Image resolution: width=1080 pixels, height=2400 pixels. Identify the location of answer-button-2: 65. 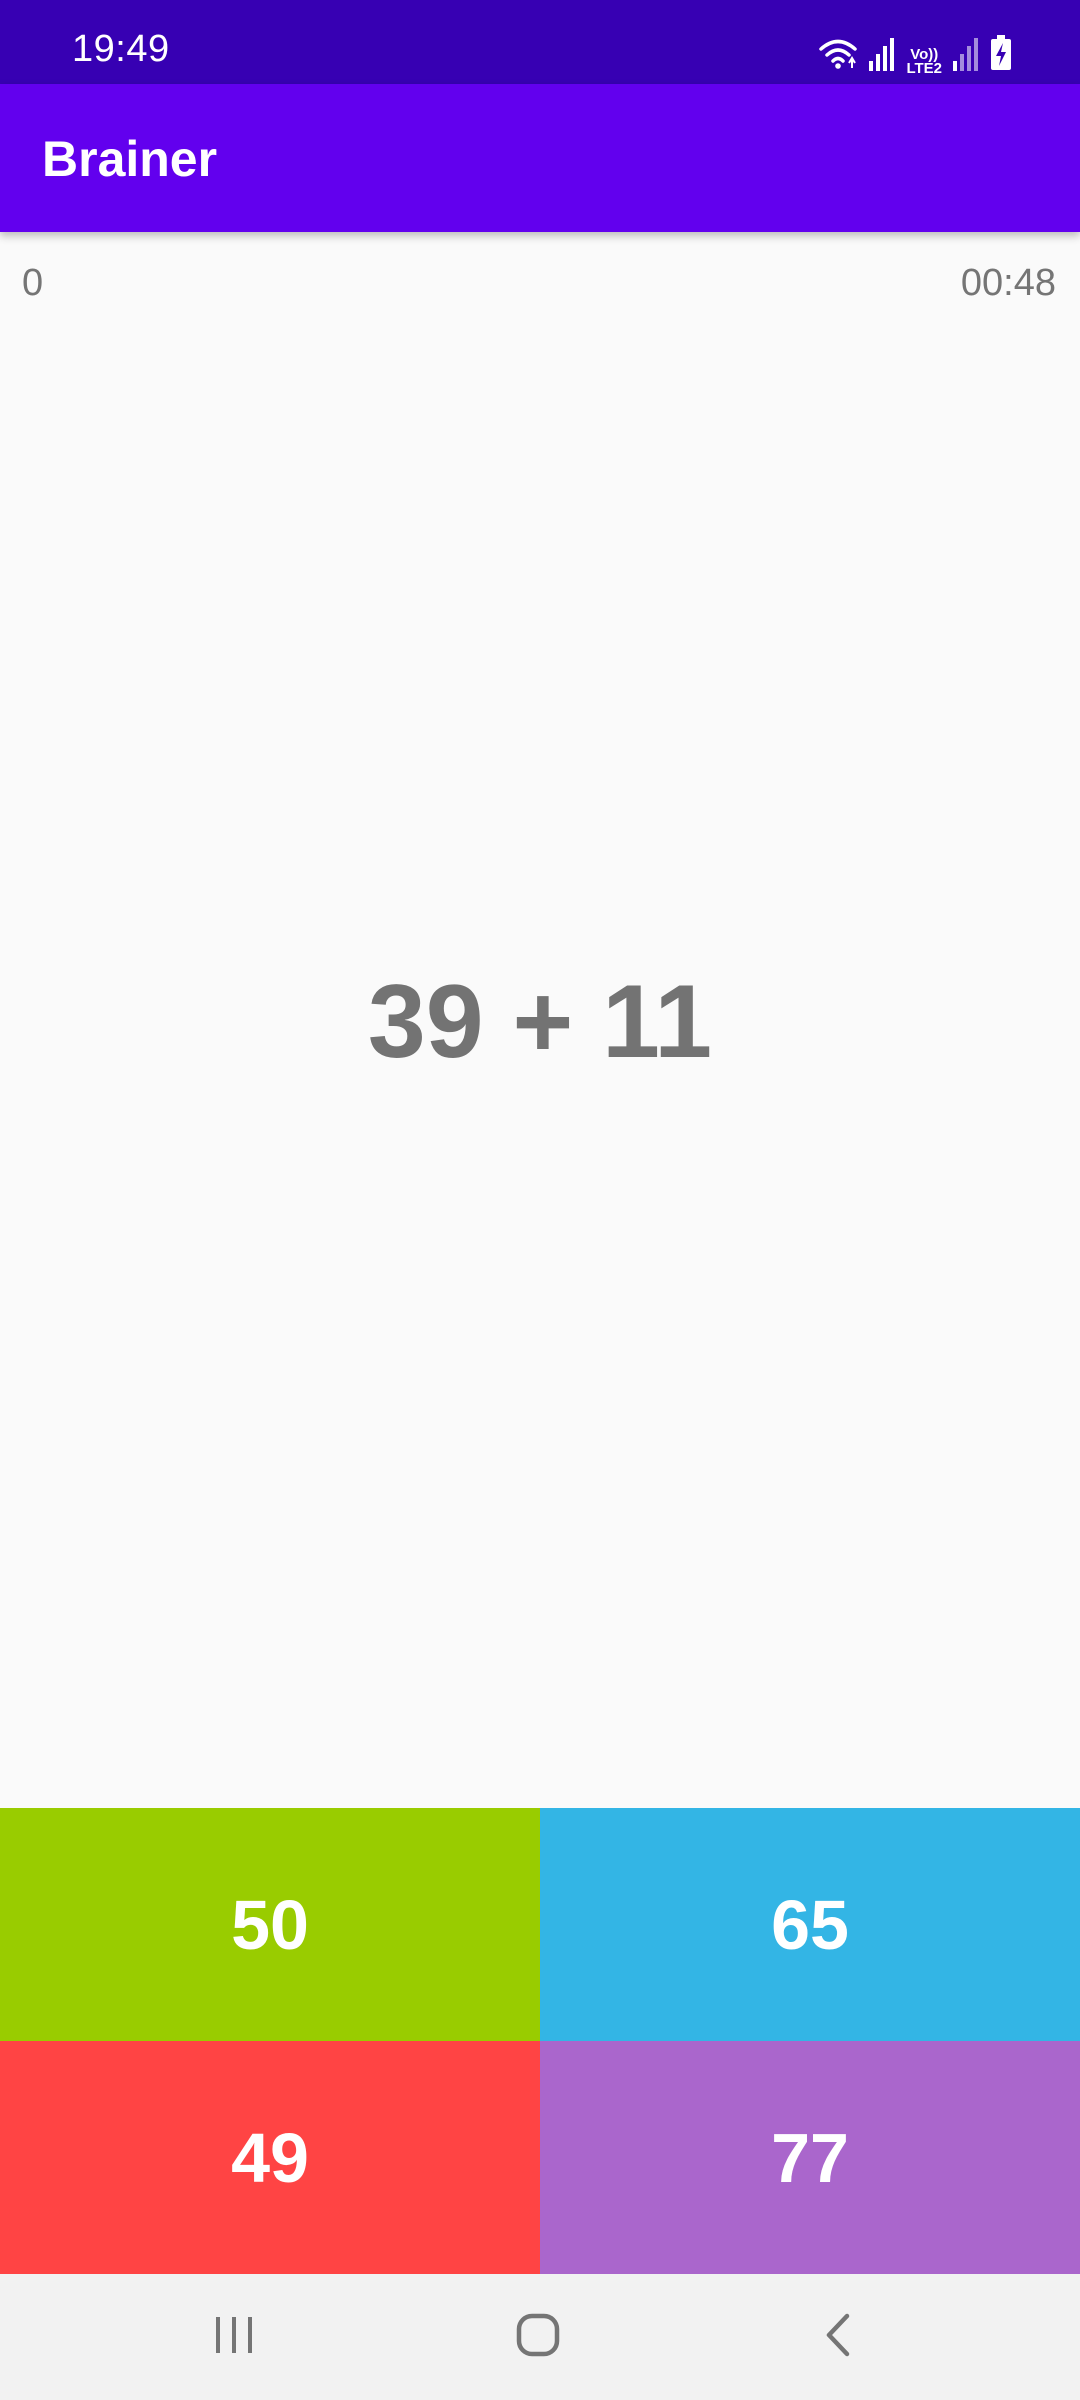
(810, 1924).